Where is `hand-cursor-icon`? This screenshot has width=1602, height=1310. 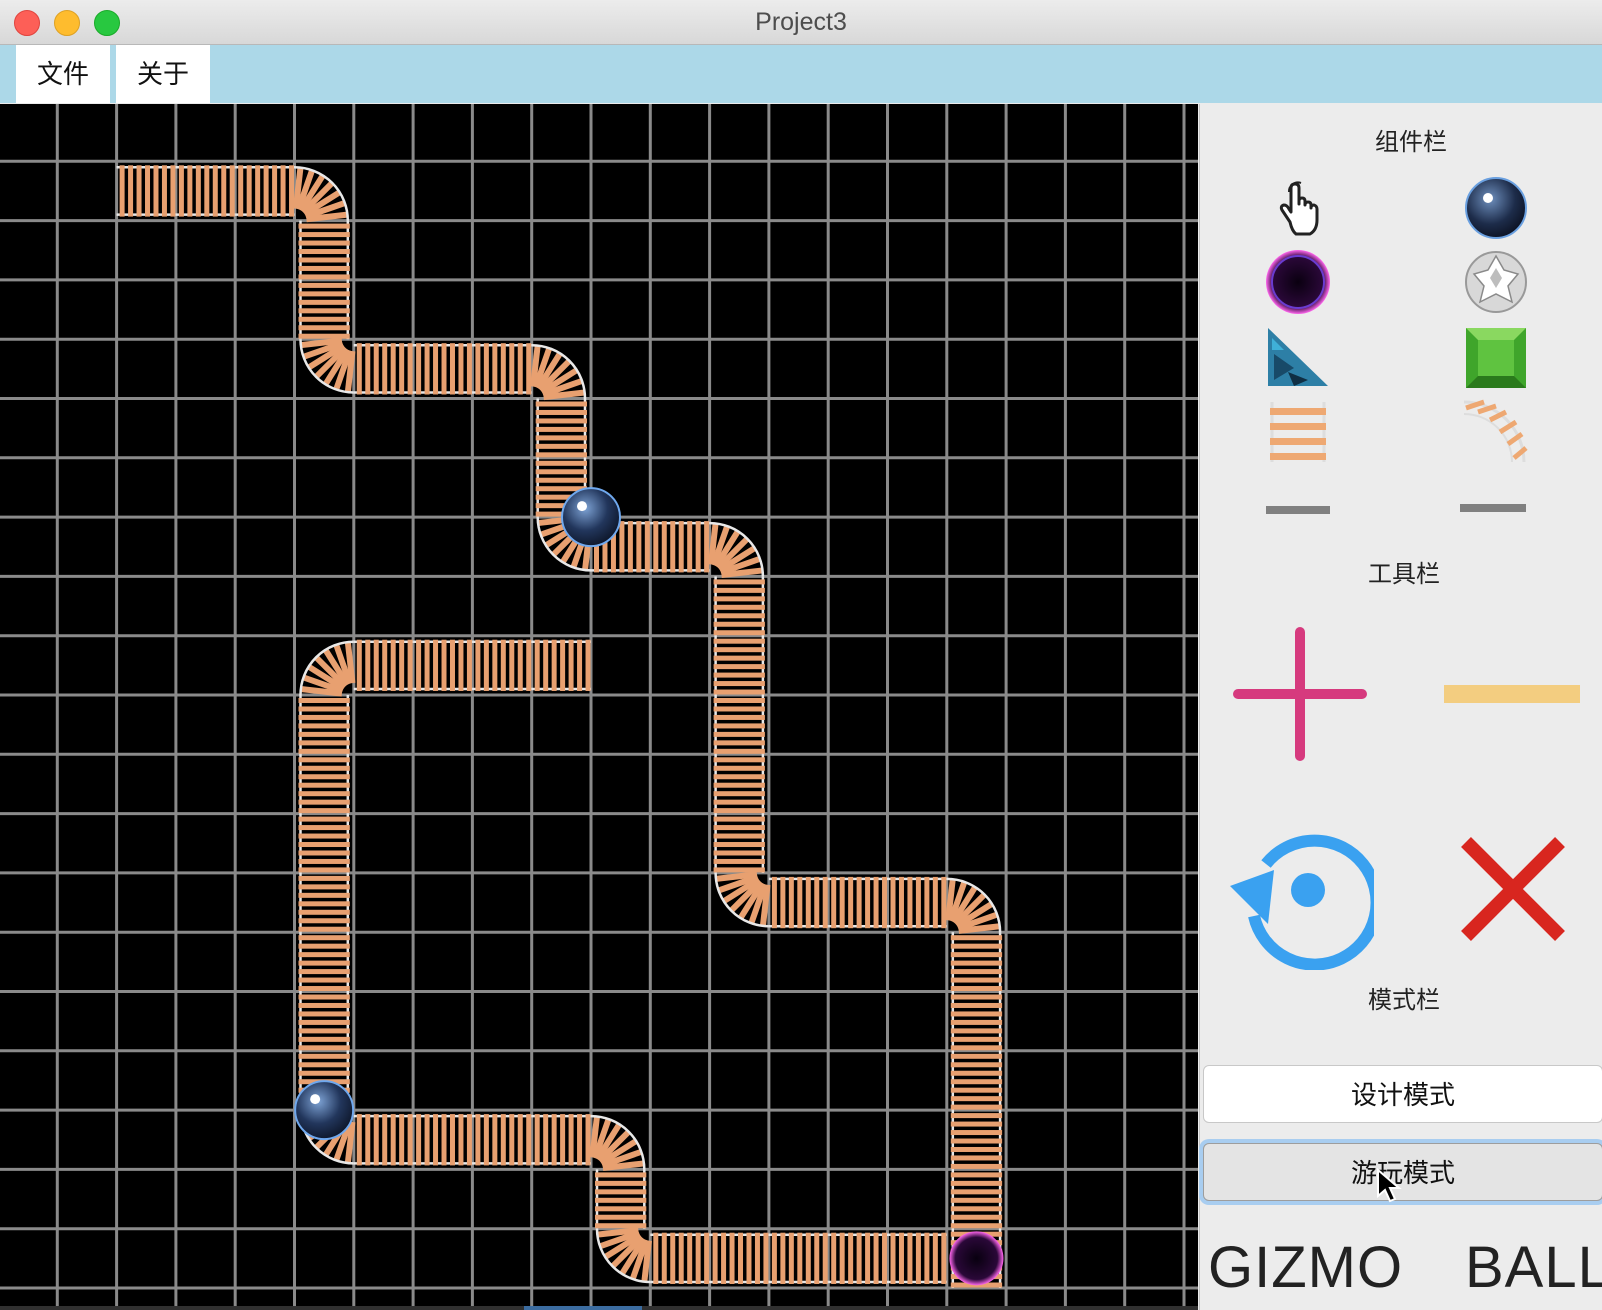 hand-cursor-icon is located at coordinates (1298, 208).